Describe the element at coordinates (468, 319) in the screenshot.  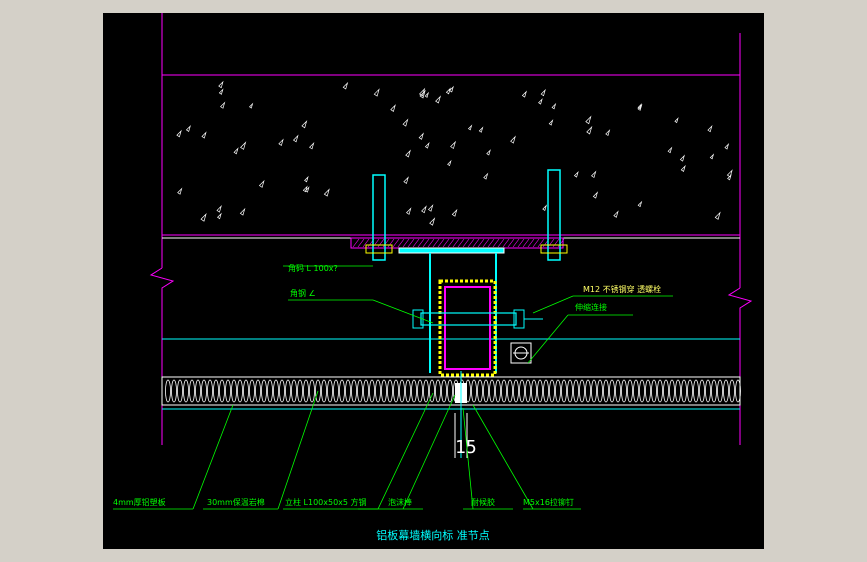
I see `through-bolt` at that location.